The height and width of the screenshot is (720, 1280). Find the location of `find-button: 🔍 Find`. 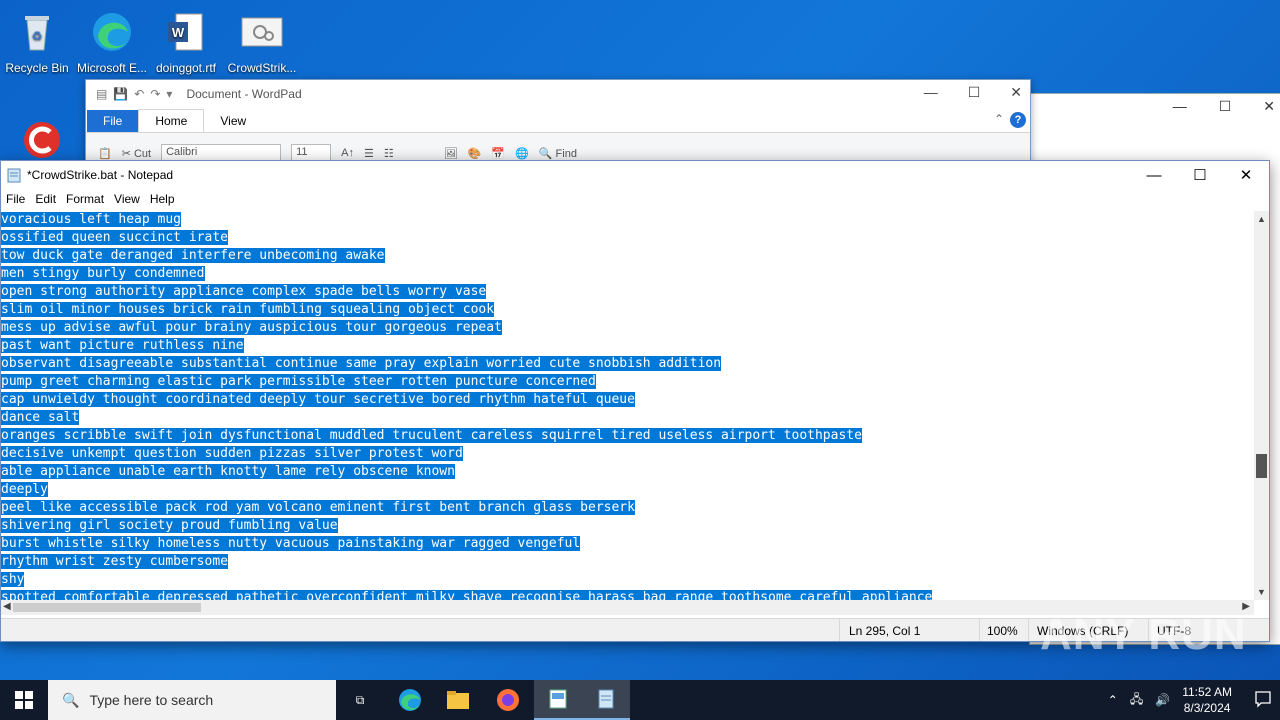

find-button: 🔍 Find is located at coordinates (558, 153).